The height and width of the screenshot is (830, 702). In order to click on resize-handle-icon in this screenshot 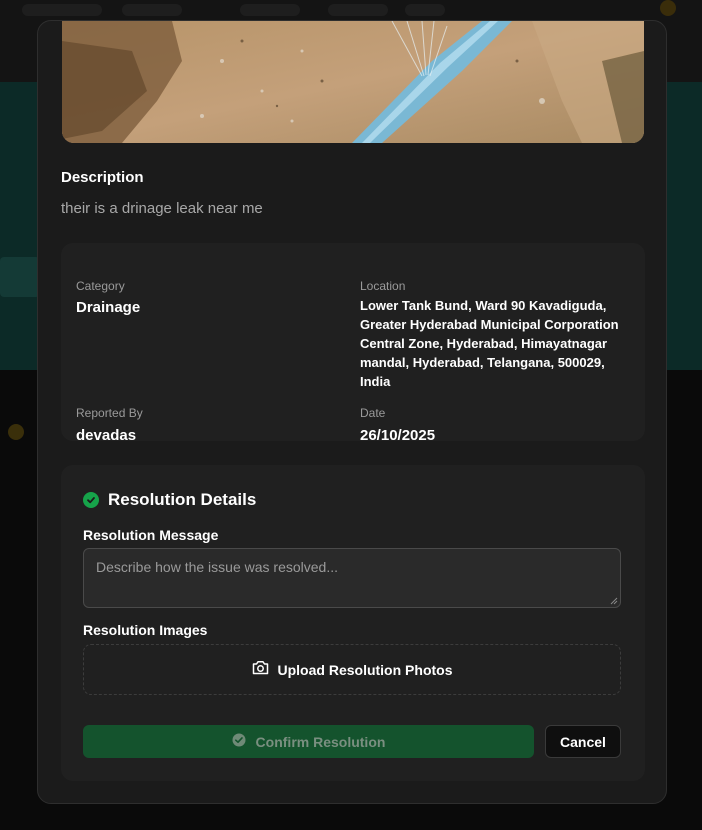, I will do `click(614, 601)`.